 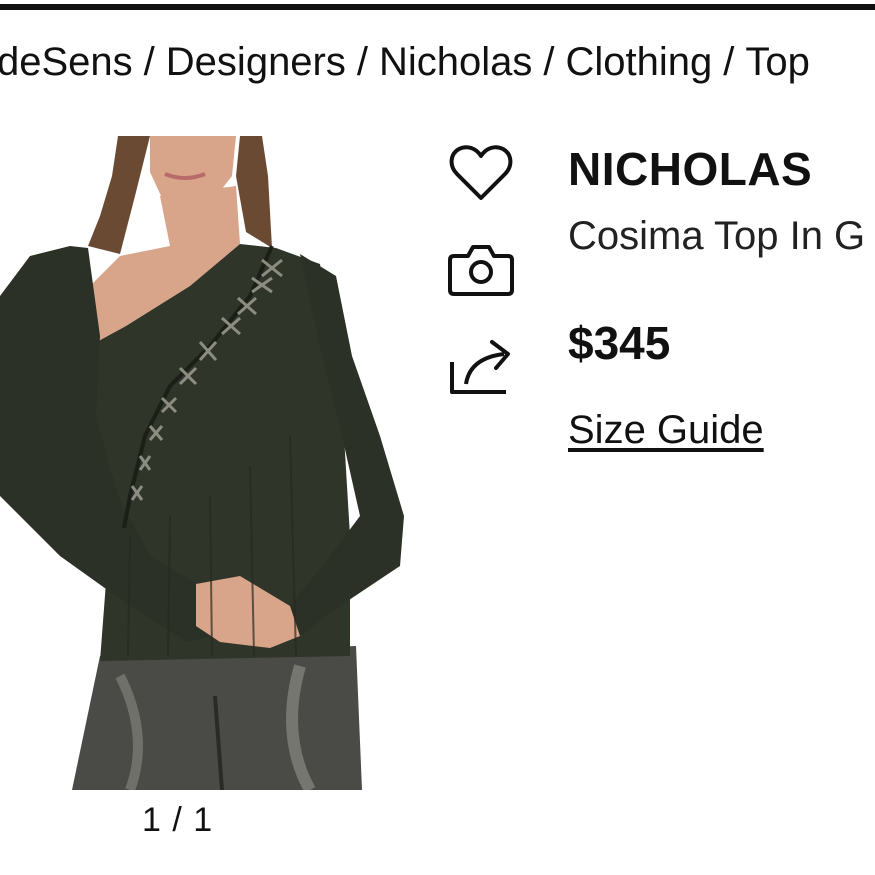 What do you see at coordinates (481, 173) in the screenshot?
I see `heart-icon` at bounding box center [481, 173].